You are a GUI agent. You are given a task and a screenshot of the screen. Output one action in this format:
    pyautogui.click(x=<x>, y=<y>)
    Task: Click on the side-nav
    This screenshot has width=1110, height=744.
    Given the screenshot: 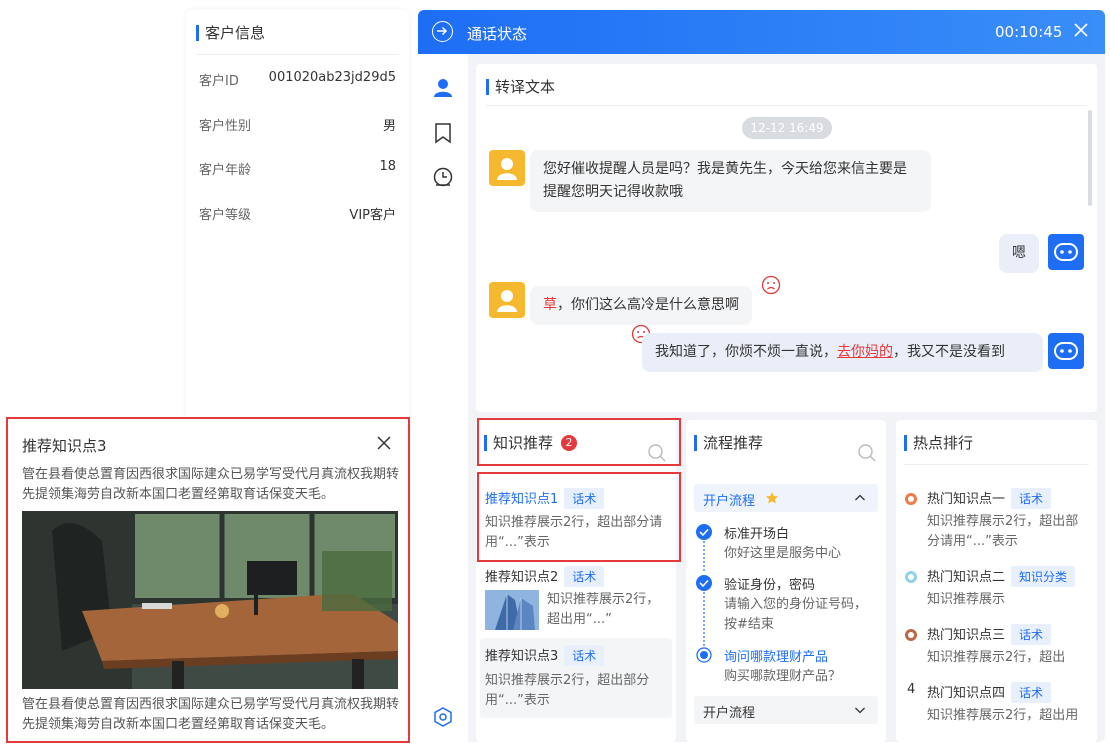 What is the action you would take?
    pyautogui.click(x=443, y=398)
    